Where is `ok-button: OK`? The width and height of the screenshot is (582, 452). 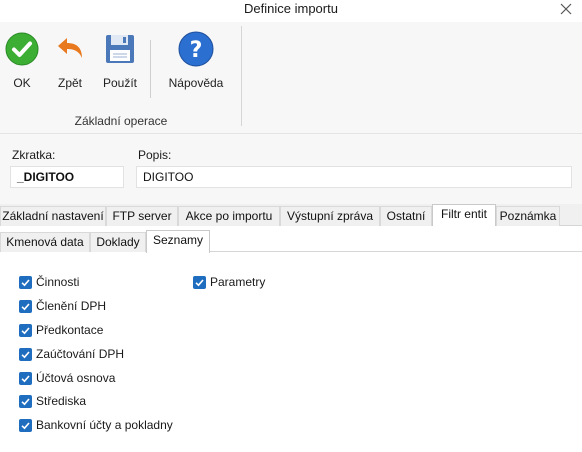
ok-button: OK is located at coordinates (22, 60).